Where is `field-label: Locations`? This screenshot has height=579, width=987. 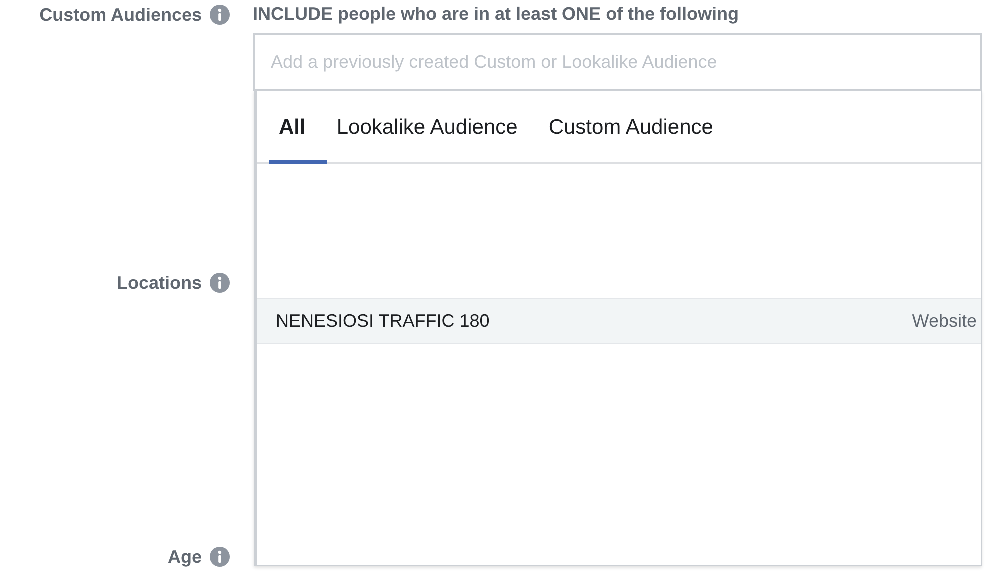 field-label: Locations is located at coordinates (159, 283).